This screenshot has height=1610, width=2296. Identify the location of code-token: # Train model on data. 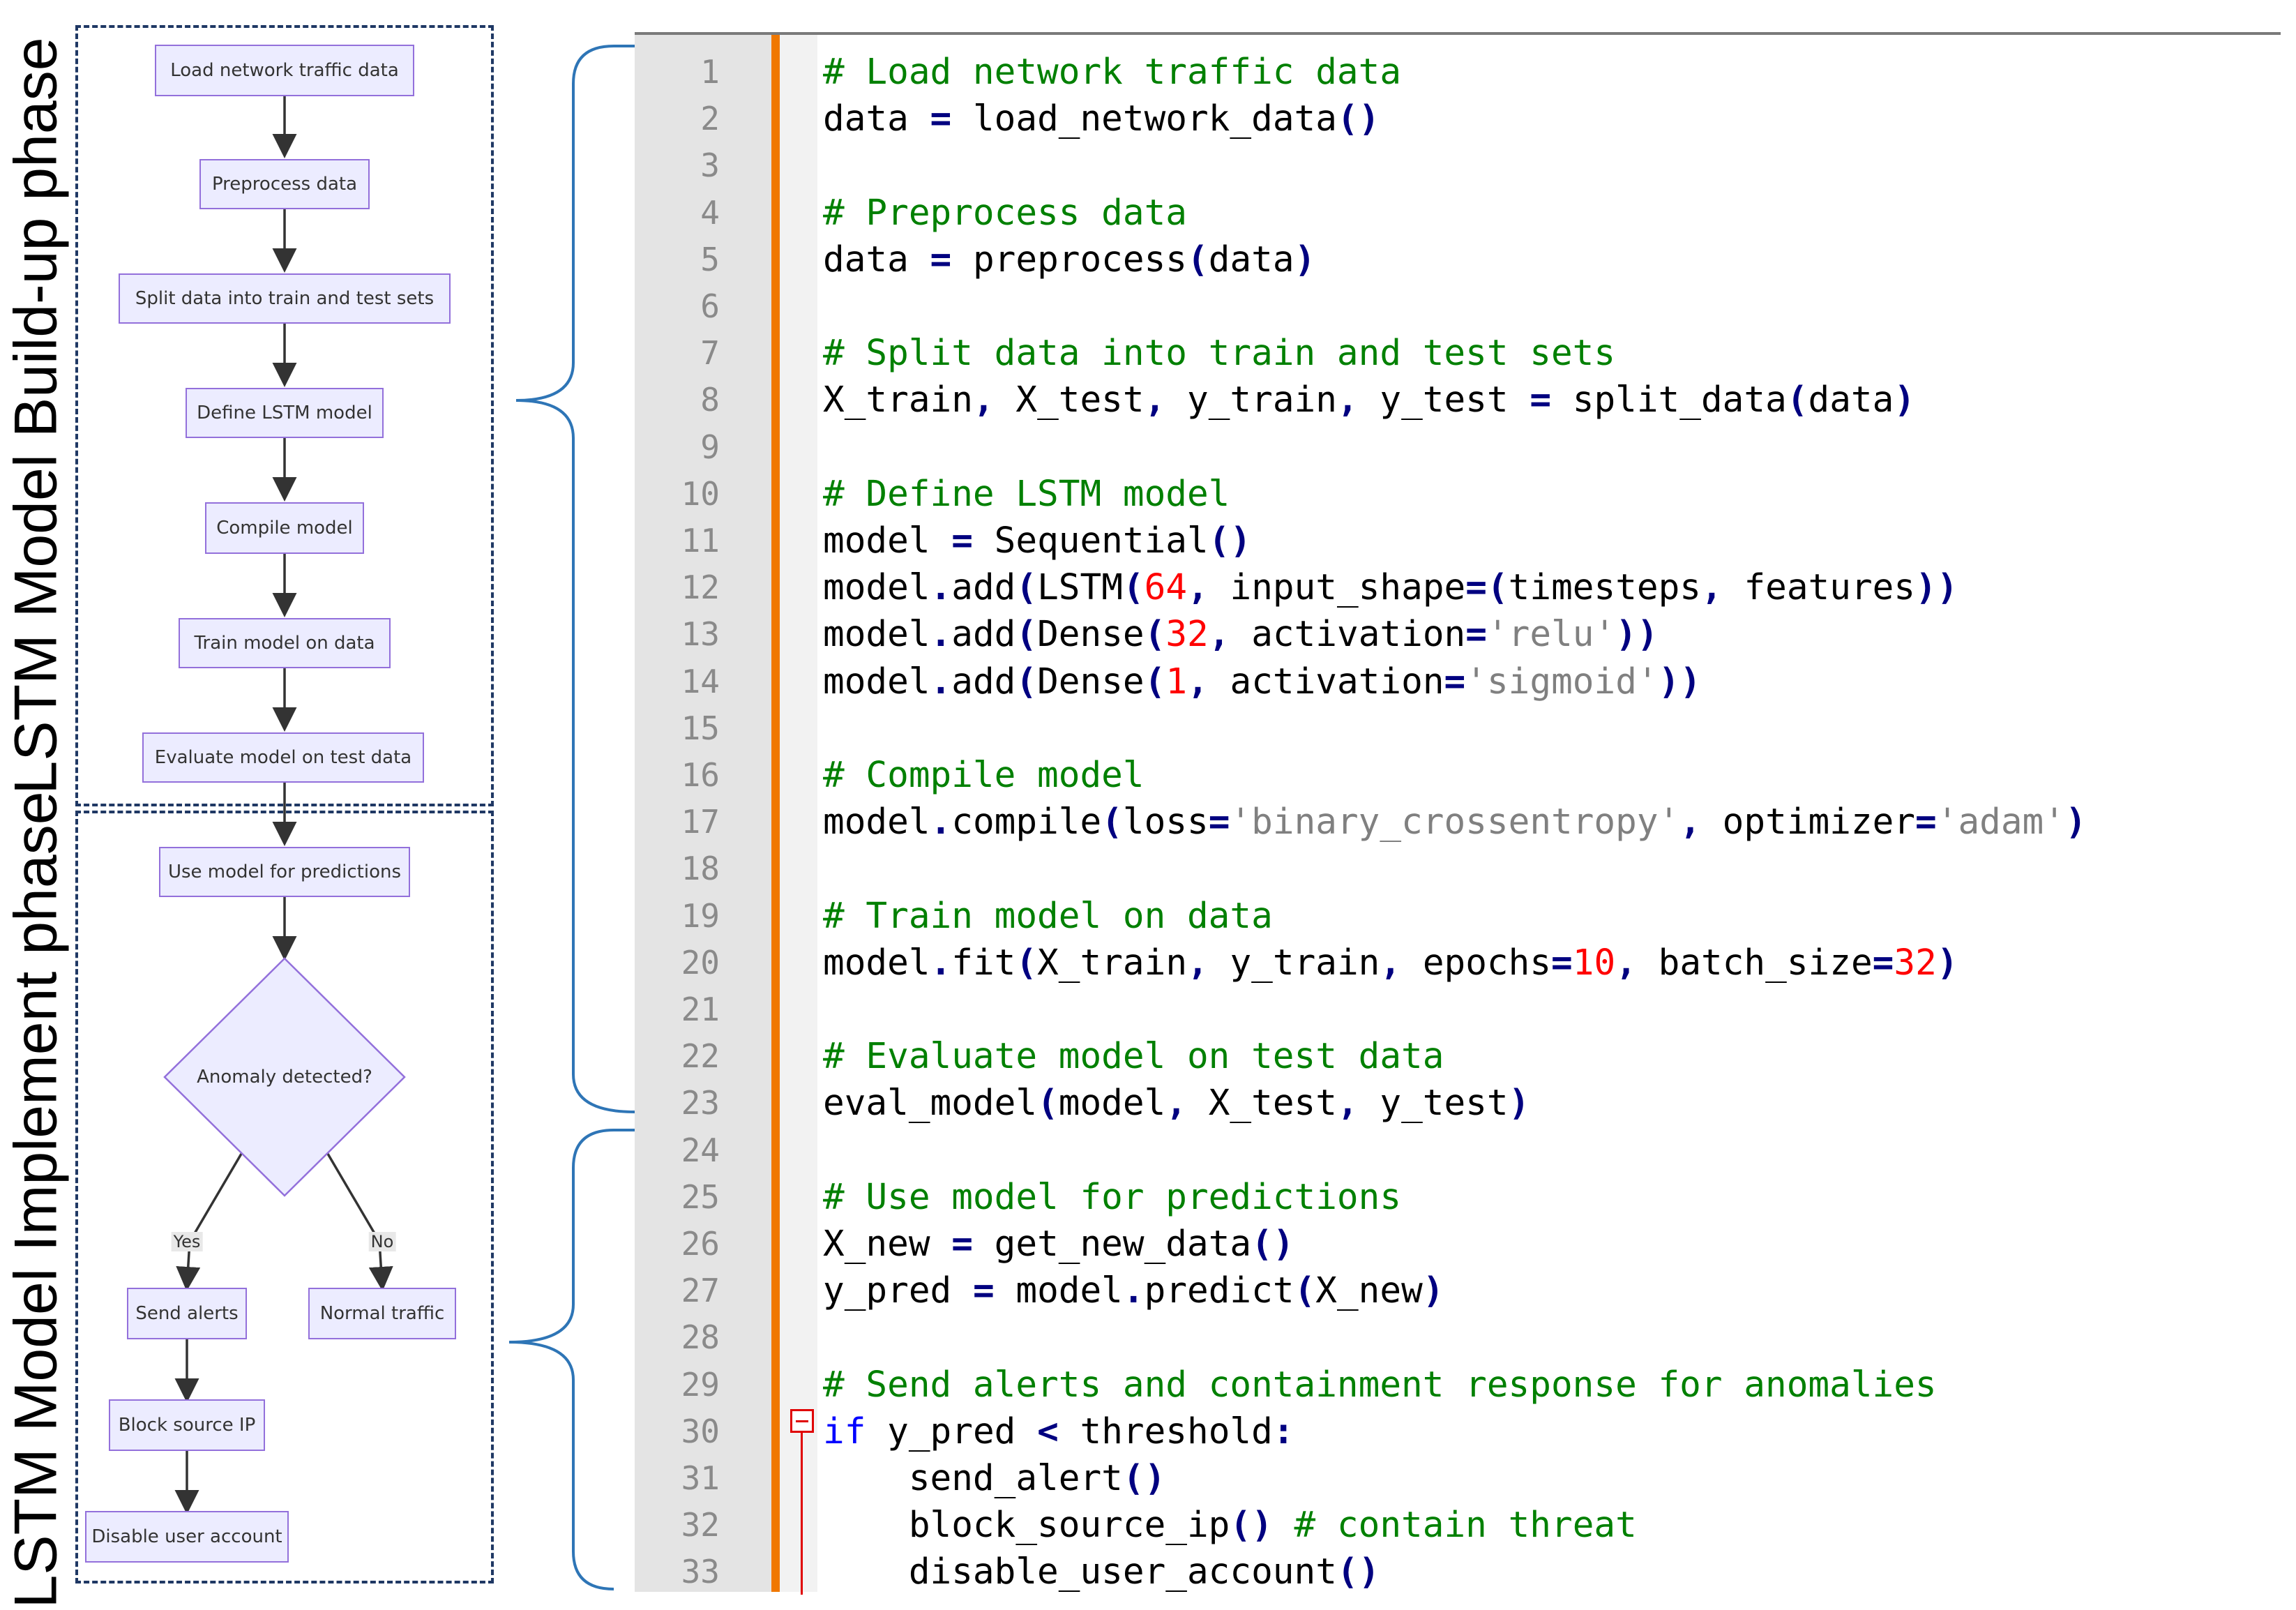
(1048, 916).